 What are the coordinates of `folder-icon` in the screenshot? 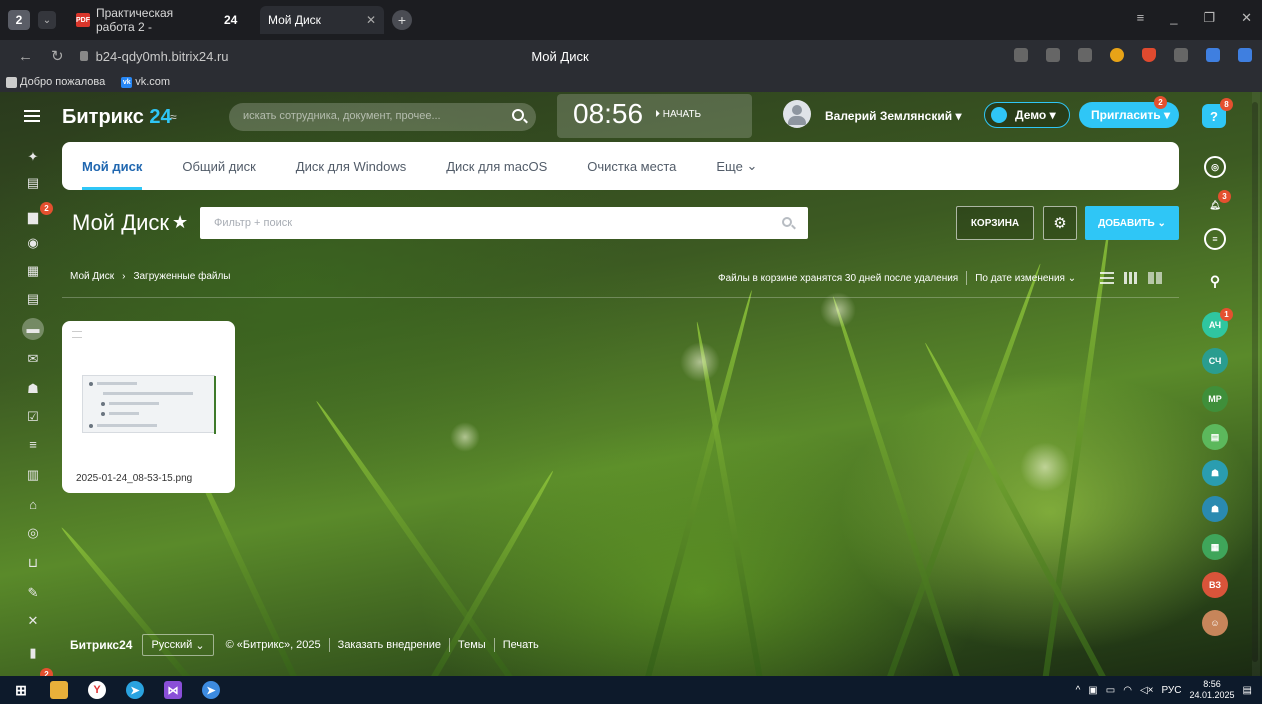 It's located at (59, 690).